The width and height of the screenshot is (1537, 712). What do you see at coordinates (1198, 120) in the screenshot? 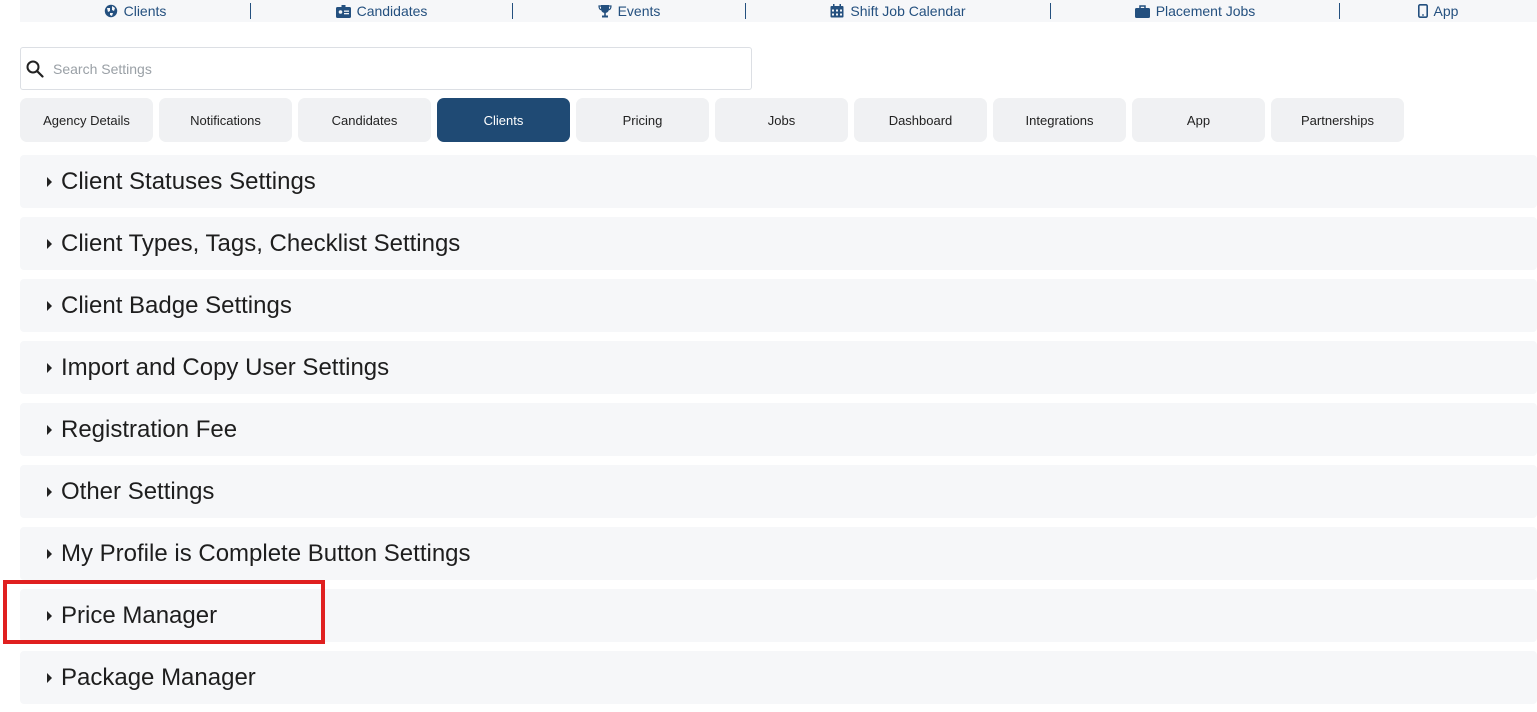
I see `tab-app: App` at bounding box center [1198, 120].